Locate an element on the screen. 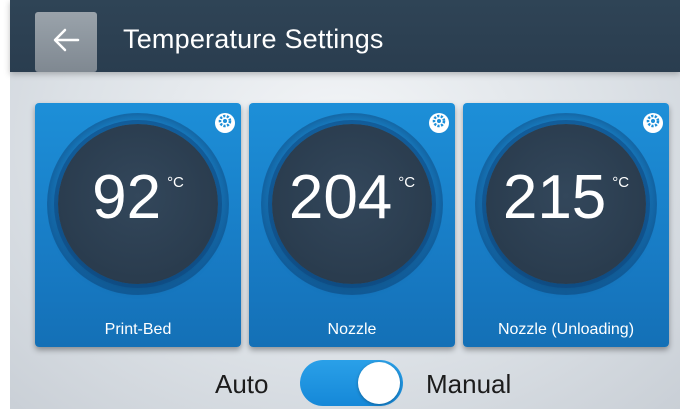  temperature-readout: 92 °C is located at coordinates (138, 198).